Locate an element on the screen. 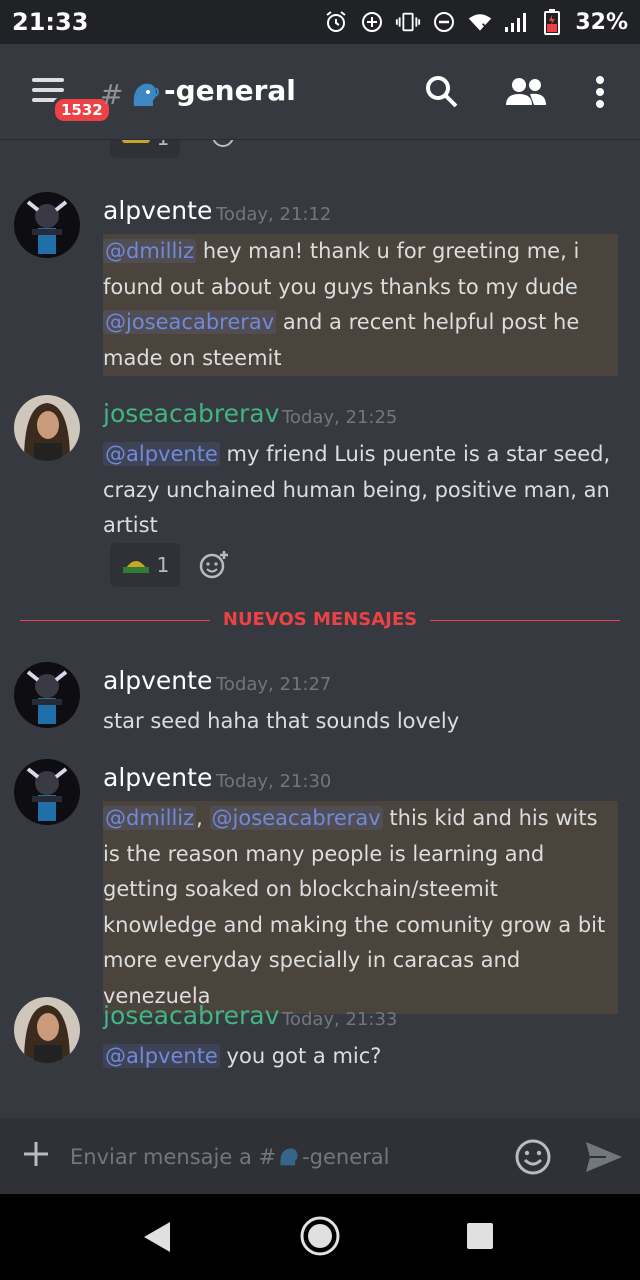 This screenshot has height=1280, width=640. message-composer: Enviar mensaje a # -general is located at coordinates (320, 1156).